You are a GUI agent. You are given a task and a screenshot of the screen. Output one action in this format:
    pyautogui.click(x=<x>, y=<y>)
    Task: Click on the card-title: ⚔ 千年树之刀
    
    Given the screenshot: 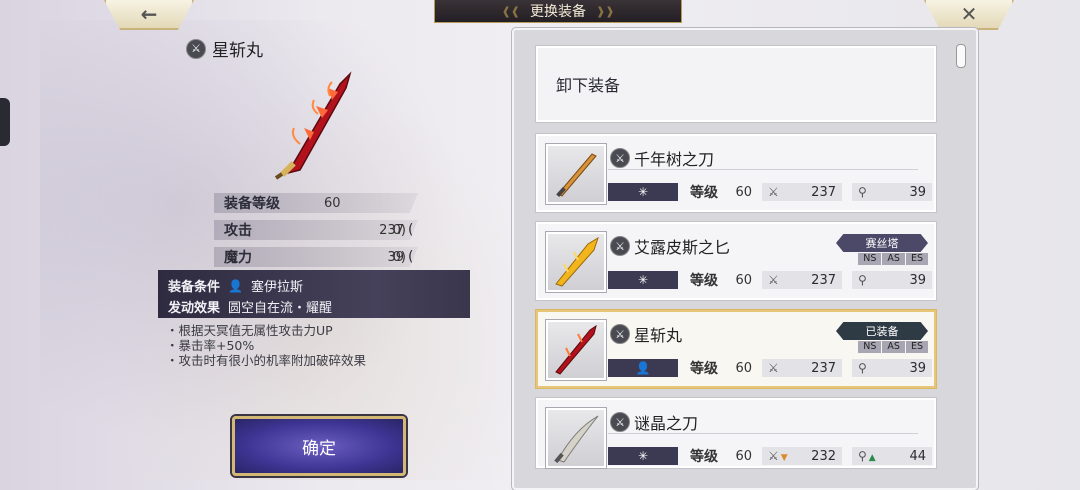 What is the action you would take?
    pyautogui.click(x=662, y=158)
    